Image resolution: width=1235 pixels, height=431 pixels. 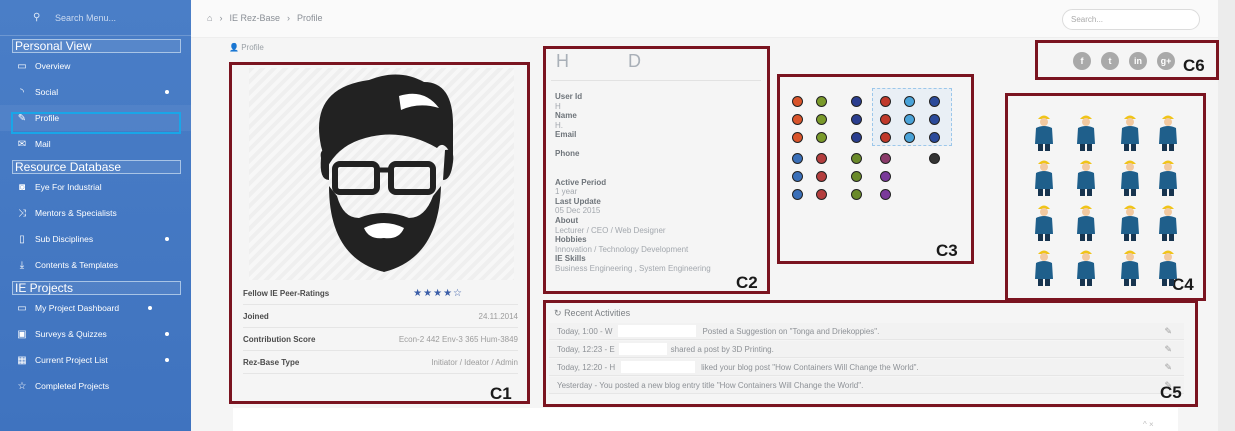 I want to click on sidebar-item-current-projects: ▦ Current Project List, so click(x=95, y=360).